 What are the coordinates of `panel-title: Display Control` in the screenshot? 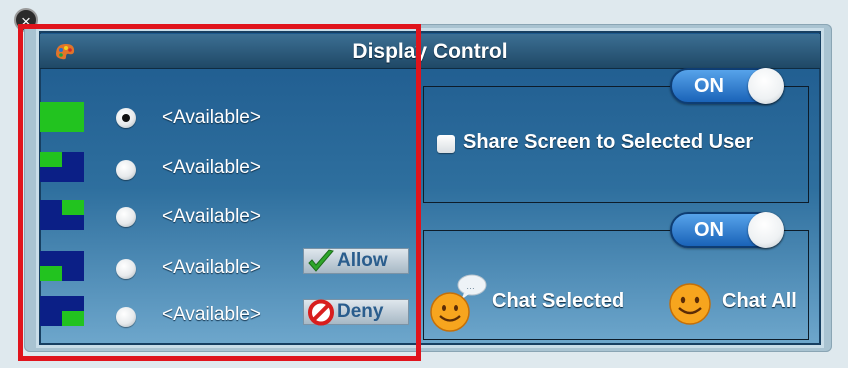 It's located at (430, 51).